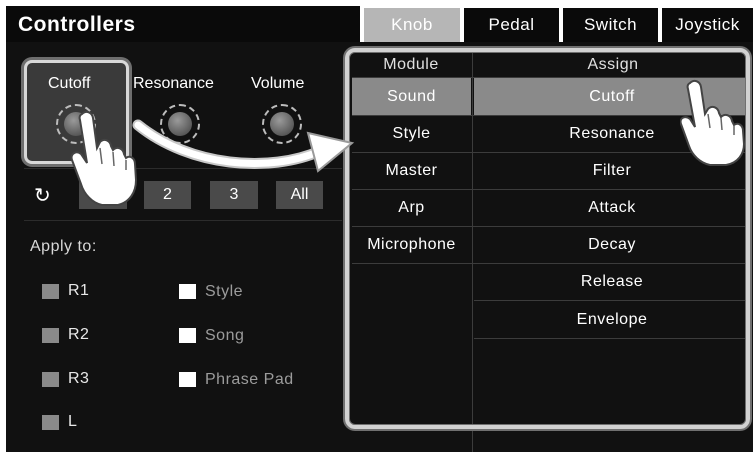 The height and width of the screenshot is (457, 753). I want to click on tab-switch: Switch, so click(610, 25).